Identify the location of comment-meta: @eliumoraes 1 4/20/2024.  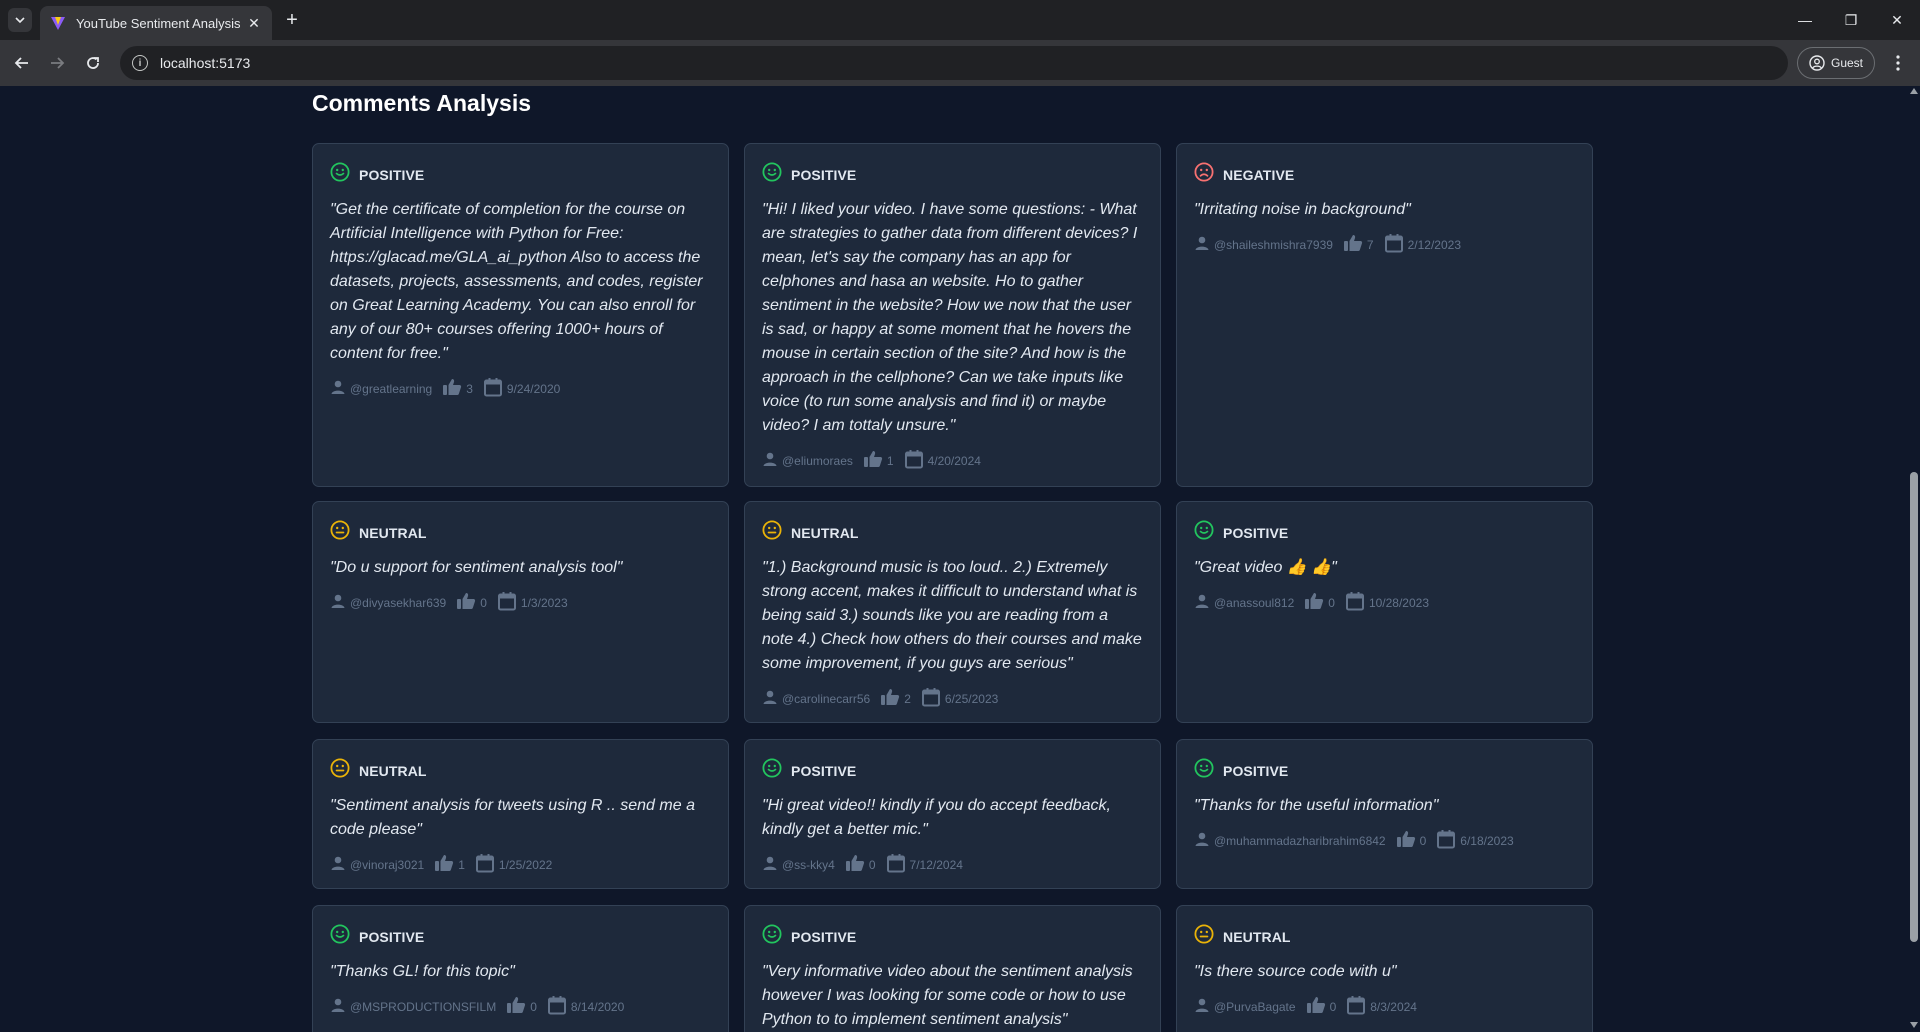
(952, 460).